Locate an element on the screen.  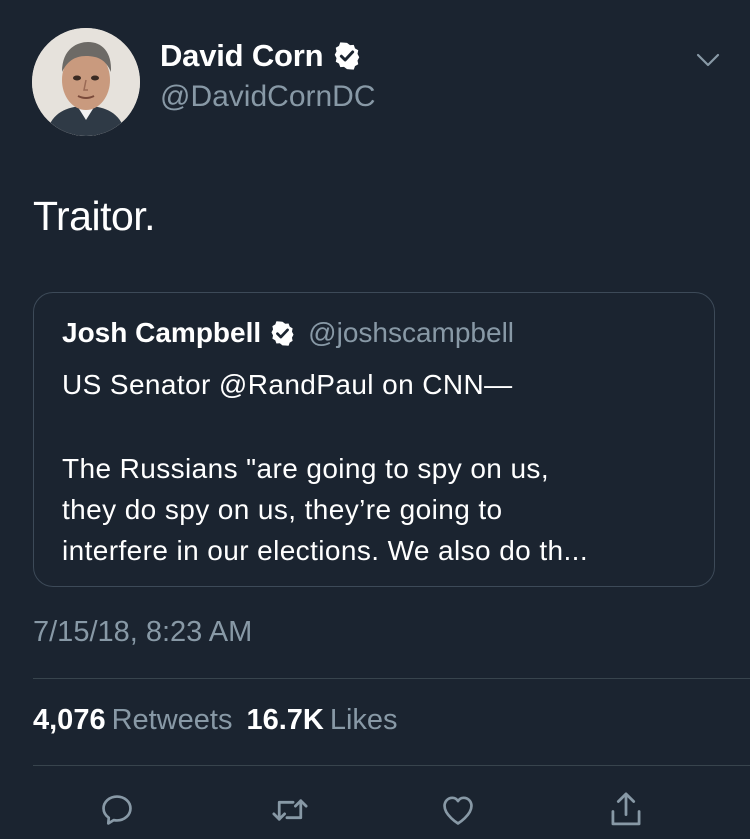
quoted-tweet-line: The Russians "are going to spy on us, is located at coordinates (305, 468).